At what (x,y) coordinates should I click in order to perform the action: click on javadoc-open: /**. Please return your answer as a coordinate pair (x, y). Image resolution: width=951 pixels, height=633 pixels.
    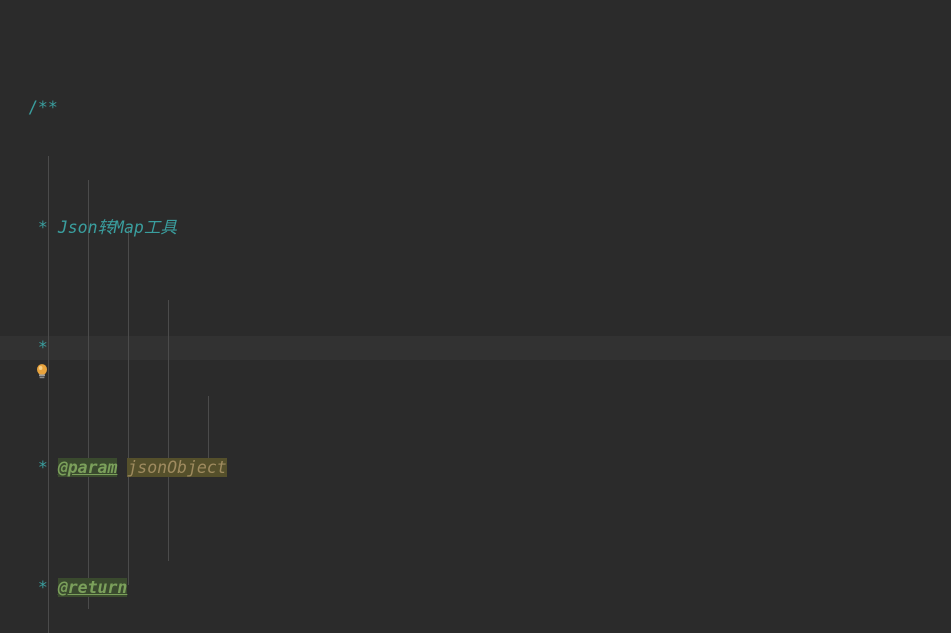
    Looking at the image, I should click on (43, 107).